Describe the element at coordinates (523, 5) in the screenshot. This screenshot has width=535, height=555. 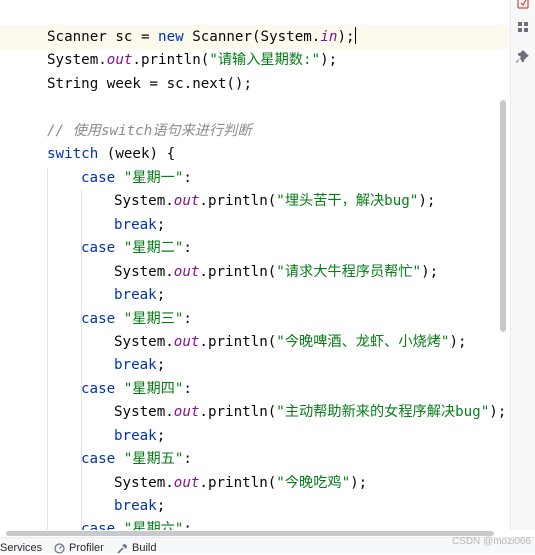
I see `bookmark-icon` at that location.